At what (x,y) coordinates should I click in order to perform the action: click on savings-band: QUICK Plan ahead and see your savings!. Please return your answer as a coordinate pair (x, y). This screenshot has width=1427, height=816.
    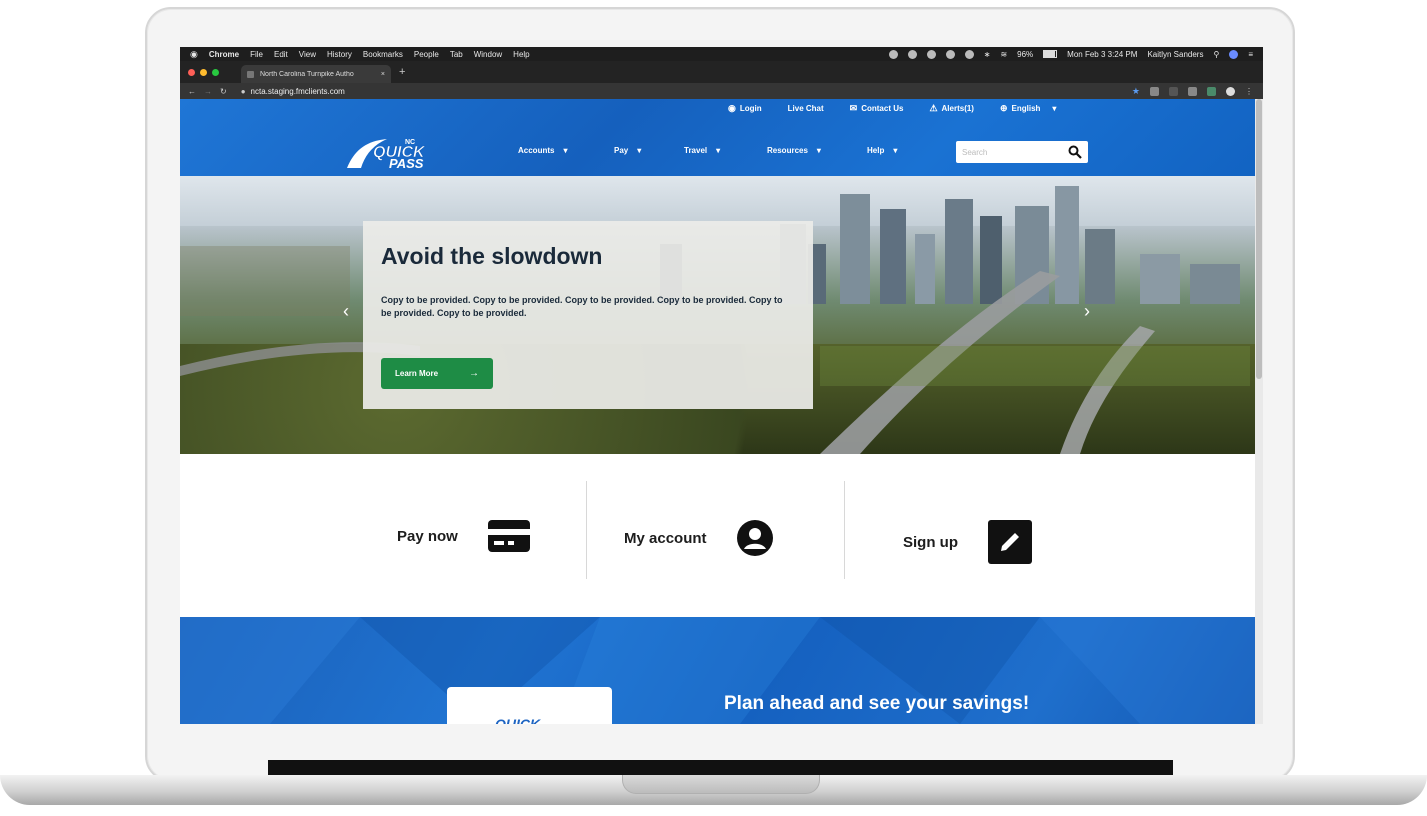
    Looking at the image, I should click on (717, 670).